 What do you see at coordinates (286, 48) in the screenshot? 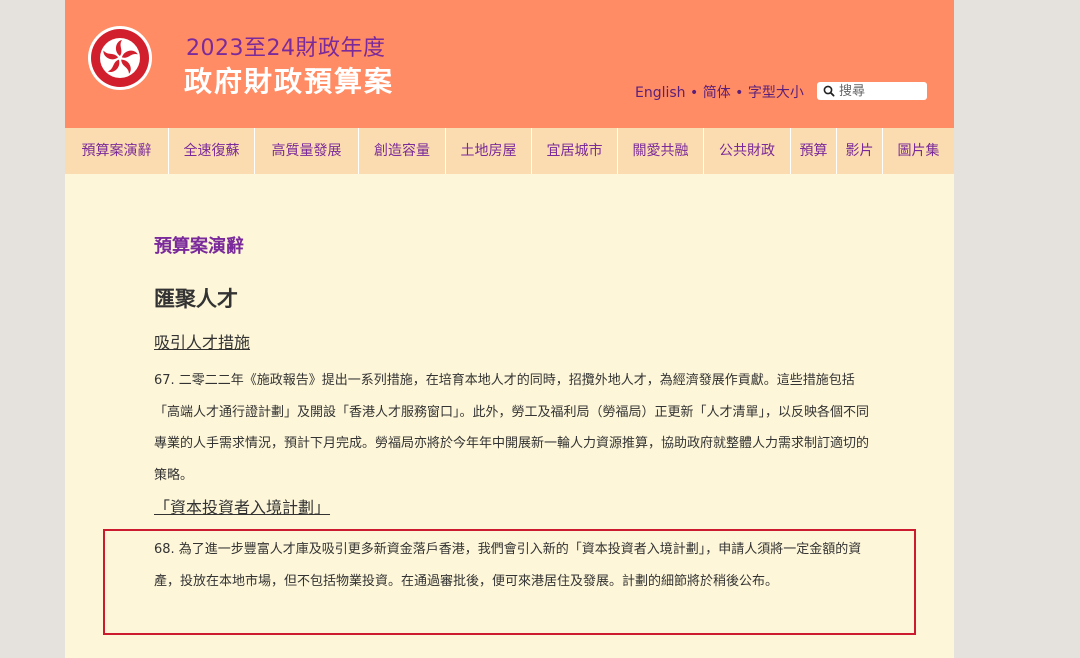
I see `budget-year-title: 2023至24財政年度` at bounding box center [286, 48].